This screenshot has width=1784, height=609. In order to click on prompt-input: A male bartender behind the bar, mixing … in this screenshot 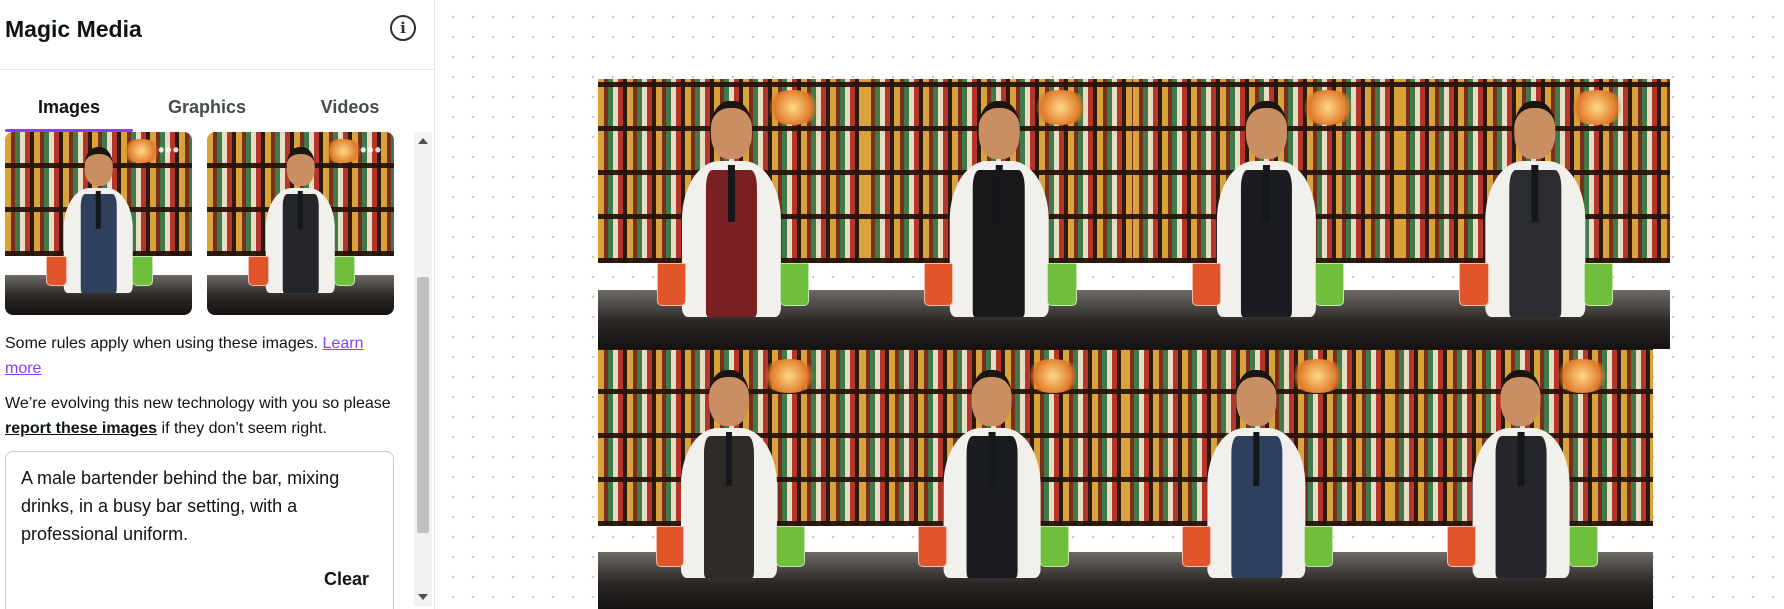, I will do `click(199, 530)`.